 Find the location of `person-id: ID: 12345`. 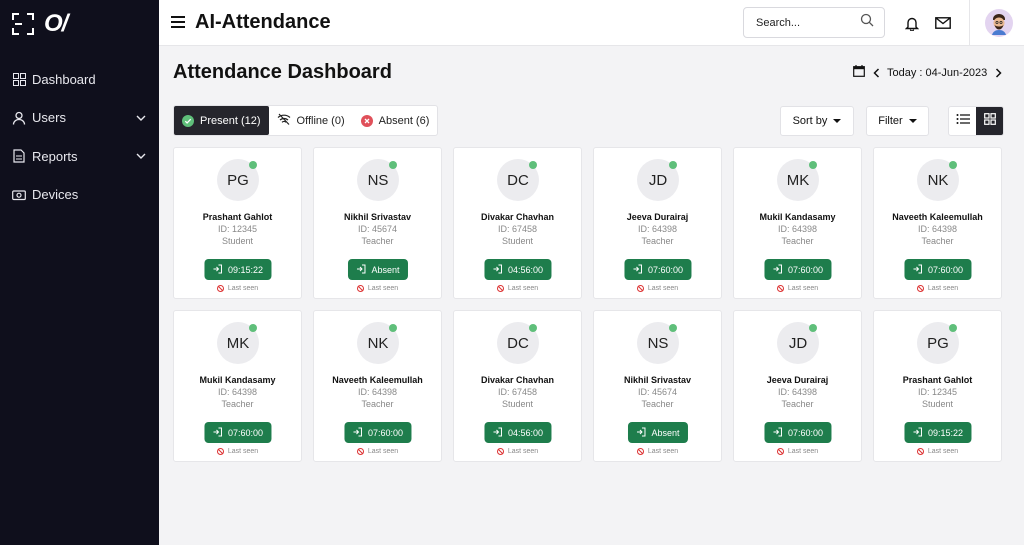

person-id: ID: 12345 is located at coordinates (237, 229).